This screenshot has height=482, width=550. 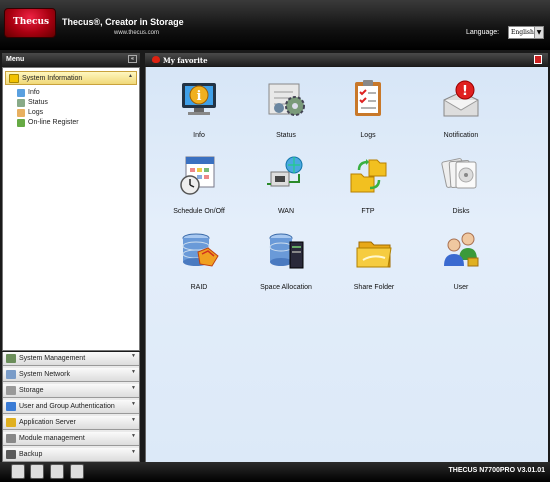 What do you see at coordinates (11, 454) in the screenshot?
I see `backup-icon` at bounding box center [11, 454].